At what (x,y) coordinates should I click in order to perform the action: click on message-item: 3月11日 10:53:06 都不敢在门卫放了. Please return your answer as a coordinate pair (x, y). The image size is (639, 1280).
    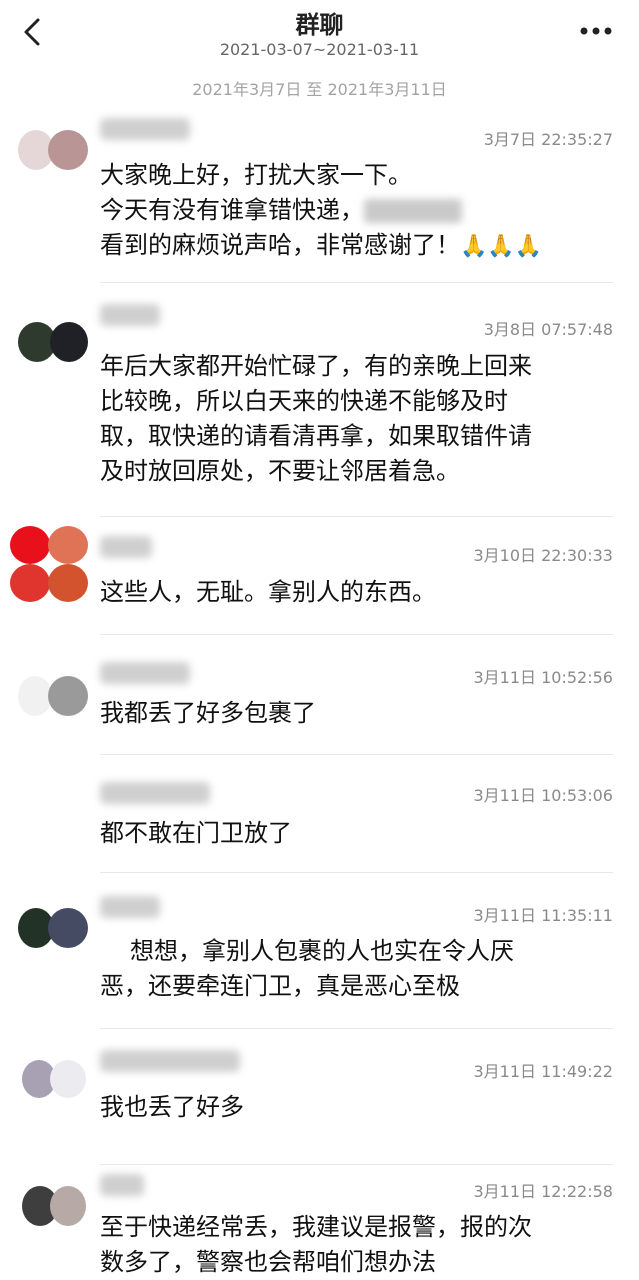
    Looking at the image, I should click on (319, 812).